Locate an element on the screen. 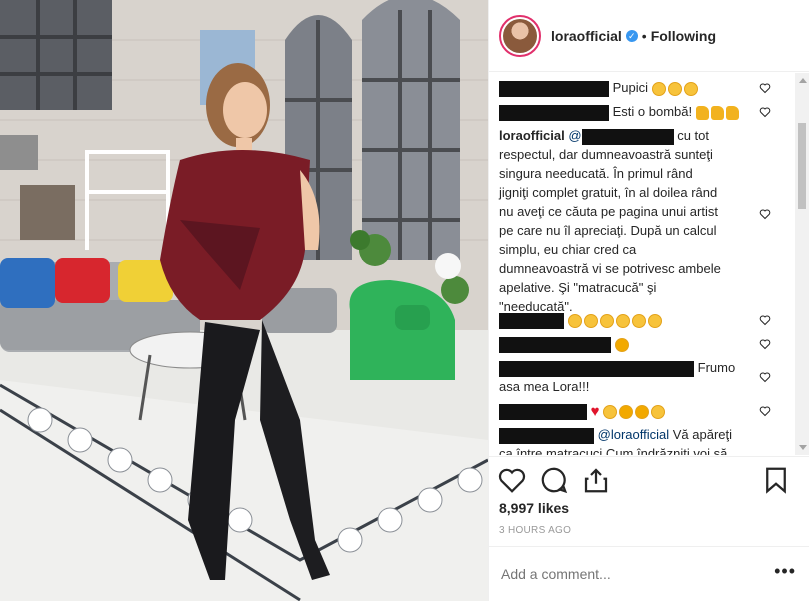 This screenshot has height=602, width=809. comment-line: apelative. Şi "matracucă" şi is located at coordinates (578, 287).